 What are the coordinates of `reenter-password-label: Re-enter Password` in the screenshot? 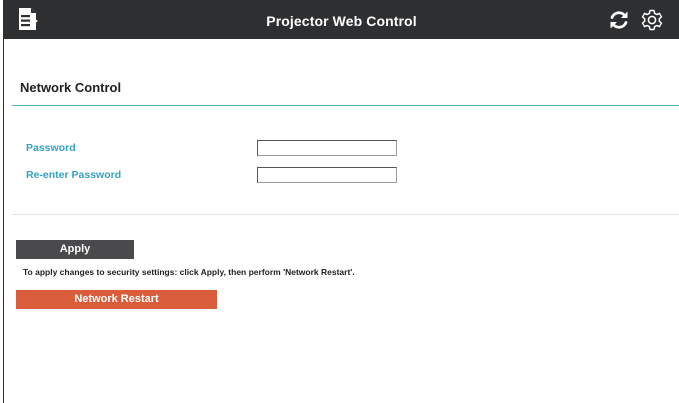 It's located at (74, 175).